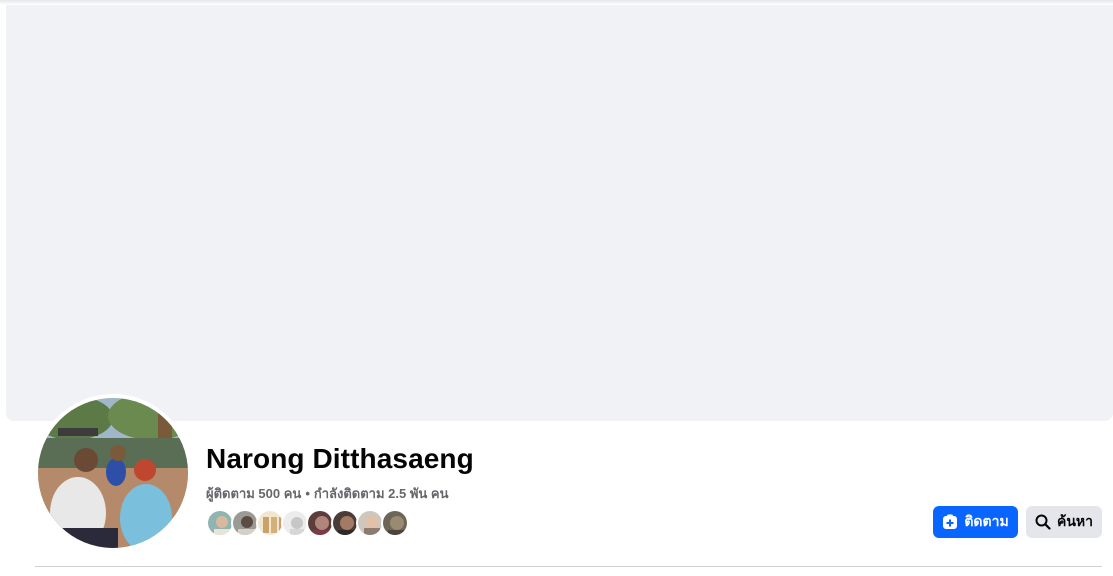 This screenshot has width=1113, height=576. I want to click on follow-button-label: ติดตาม, so click(986, 521).